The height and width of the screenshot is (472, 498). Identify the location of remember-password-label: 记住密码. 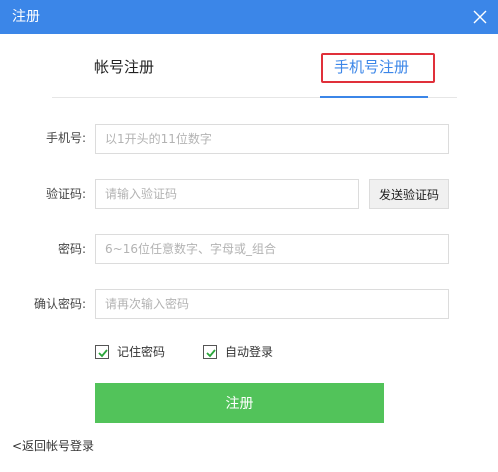
(141, 352).